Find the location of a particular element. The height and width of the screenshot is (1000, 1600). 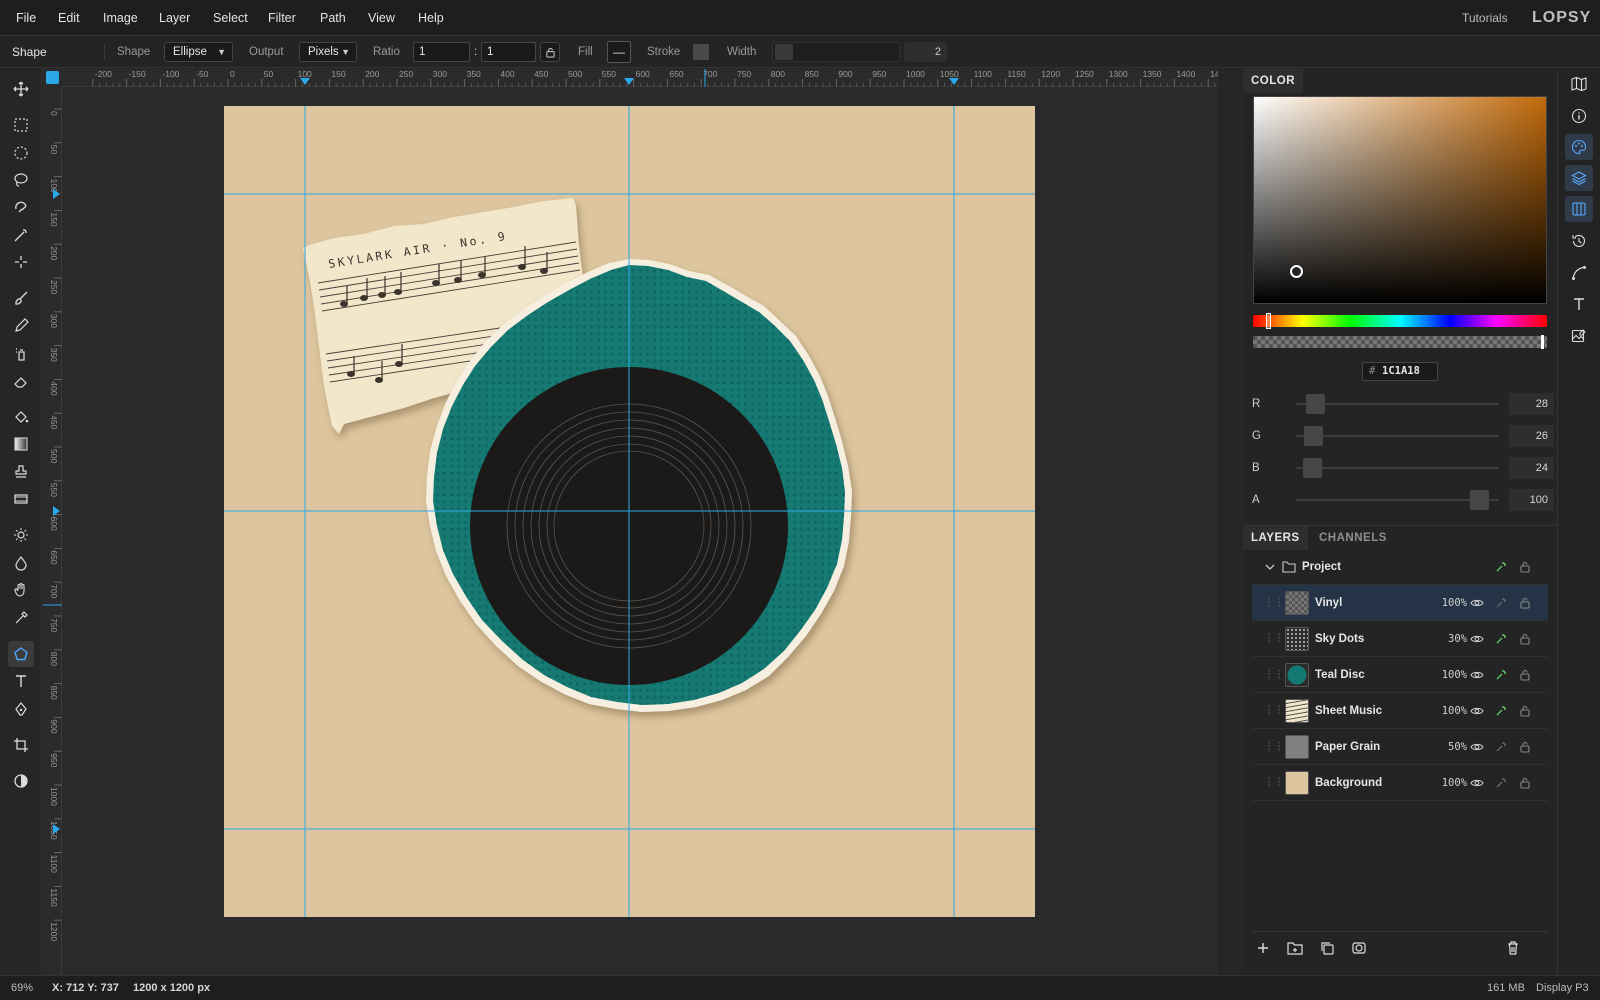

menu-select: Select is located at coordinates (230, 18).